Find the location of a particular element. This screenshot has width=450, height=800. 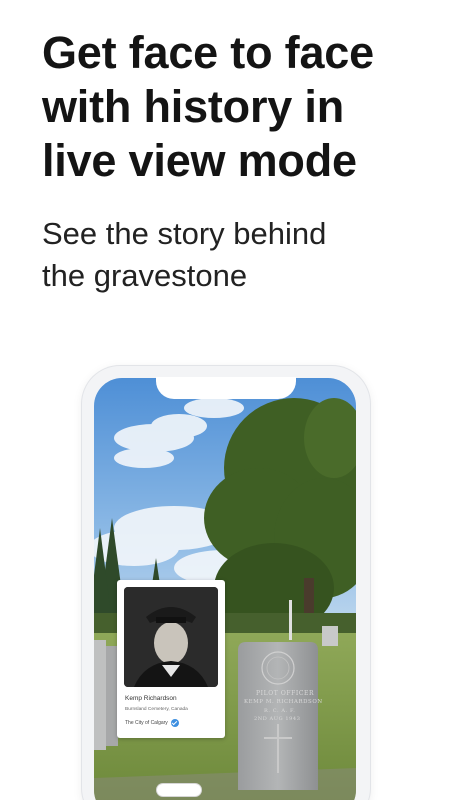

gravestone-line-4: 2ND AUG 1943 is located at coordinates (277, 719).